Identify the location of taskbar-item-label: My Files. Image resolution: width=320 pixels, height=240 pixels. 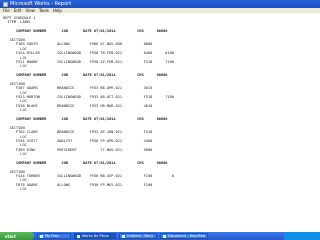
(52, 236).